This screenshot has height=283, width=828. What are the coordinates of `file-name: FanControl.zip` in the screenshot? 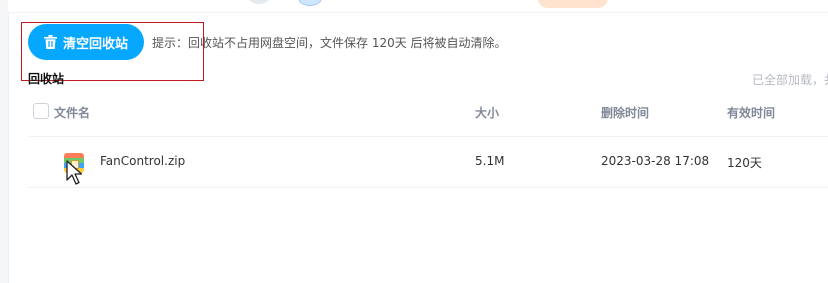 It's located at (142, 161).